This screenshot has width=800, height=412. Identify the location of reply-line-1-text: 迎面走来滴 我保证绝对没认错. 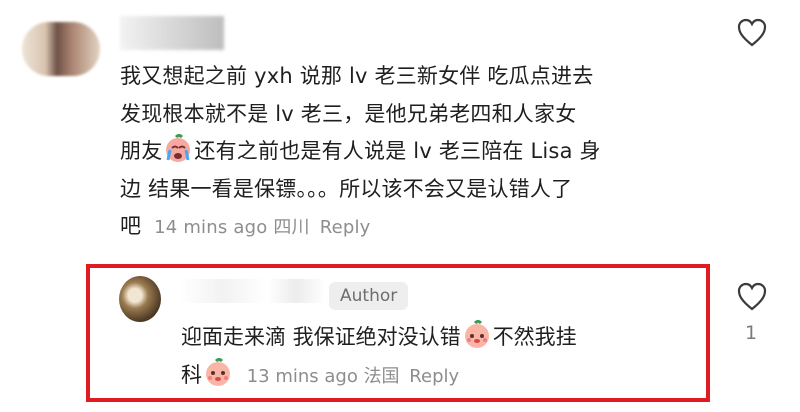
(321, 337).